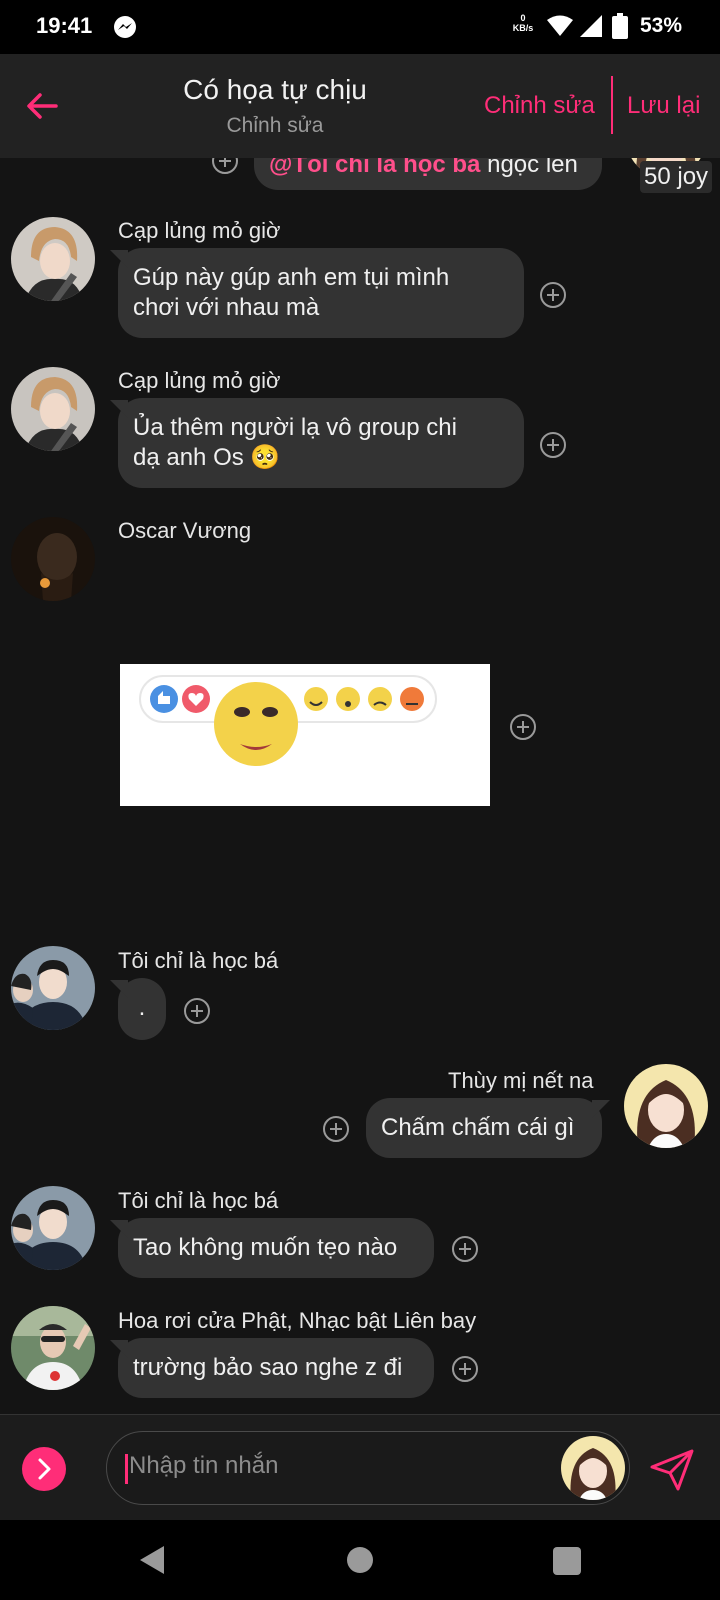 The image size is (720, 1600). Describe the element at coordinates (125, 27) in the screenshot. I see `messenger-icon` at that location.